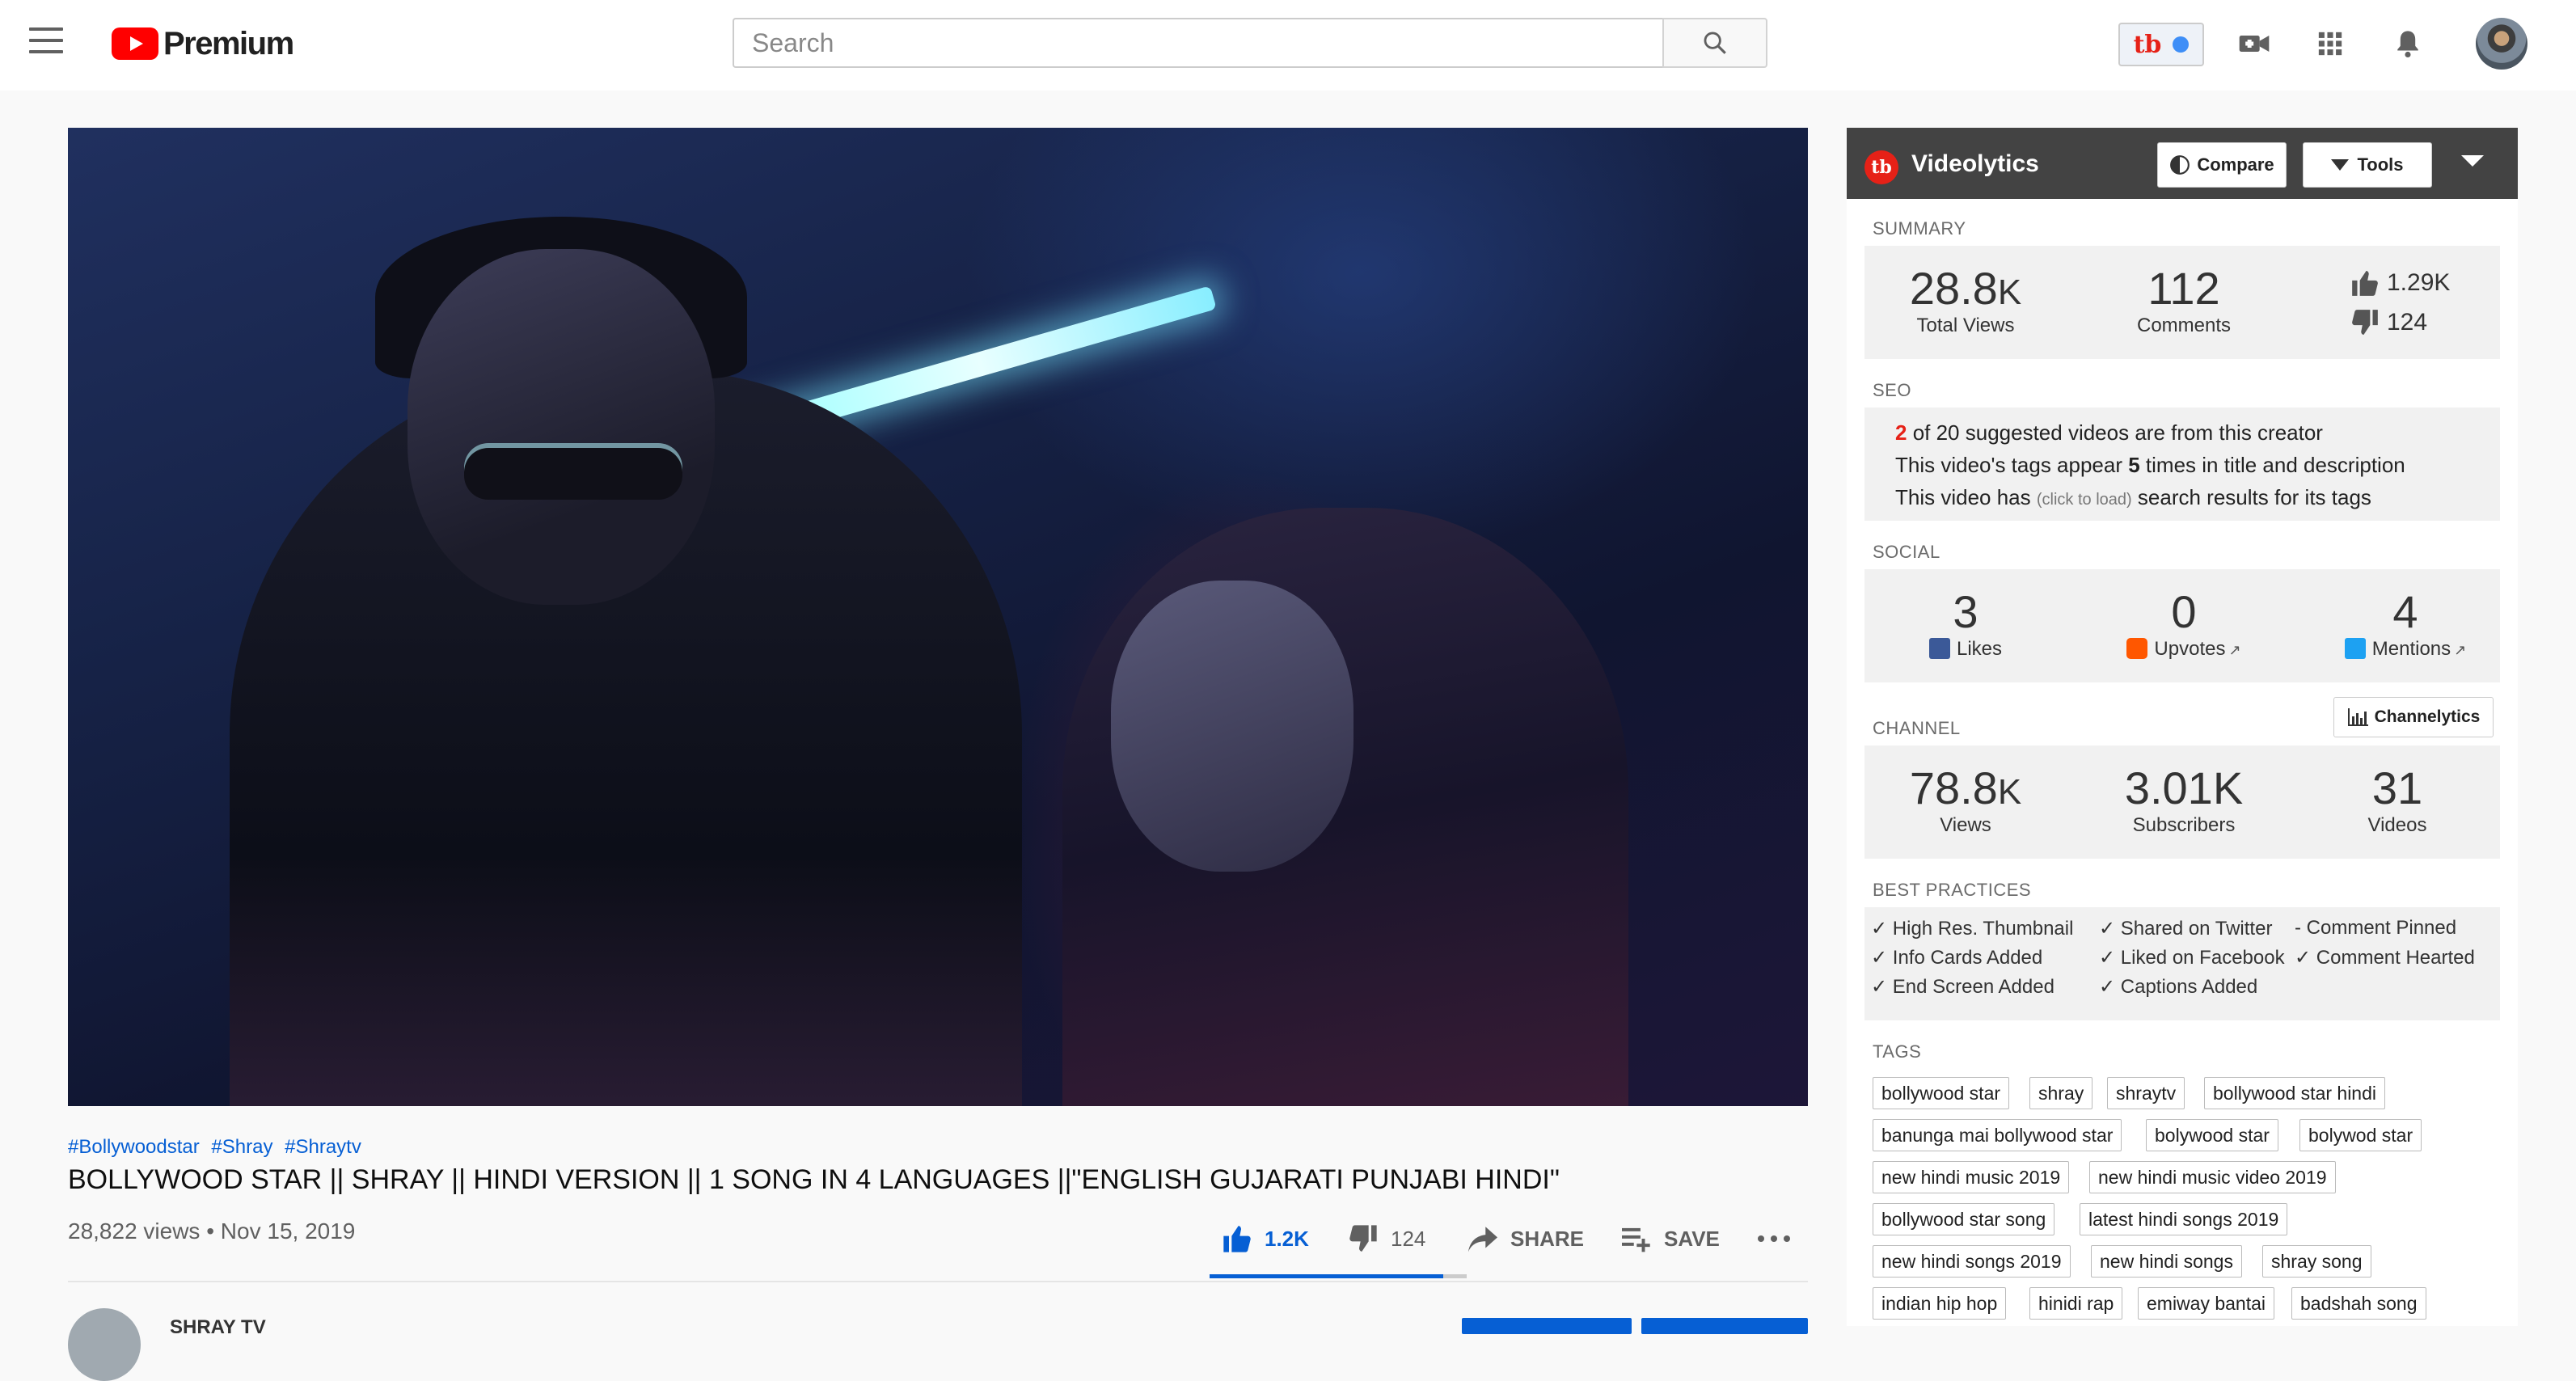 This screenshot has height=1381, width=2576. What do you see at coordinates (2061, 1093) in the screenshot?
I see `tag-chip: shray` at bounding box center [2061, 1093].